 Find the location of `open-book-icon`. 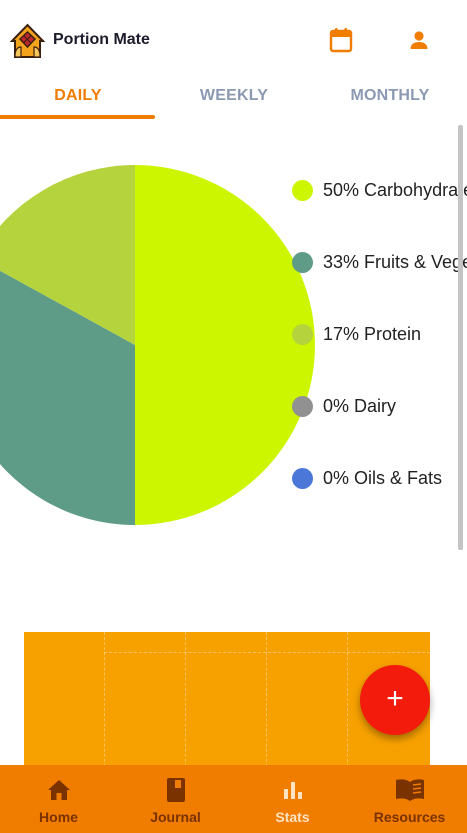

open-book-icon is located at coordinates (409, 790).